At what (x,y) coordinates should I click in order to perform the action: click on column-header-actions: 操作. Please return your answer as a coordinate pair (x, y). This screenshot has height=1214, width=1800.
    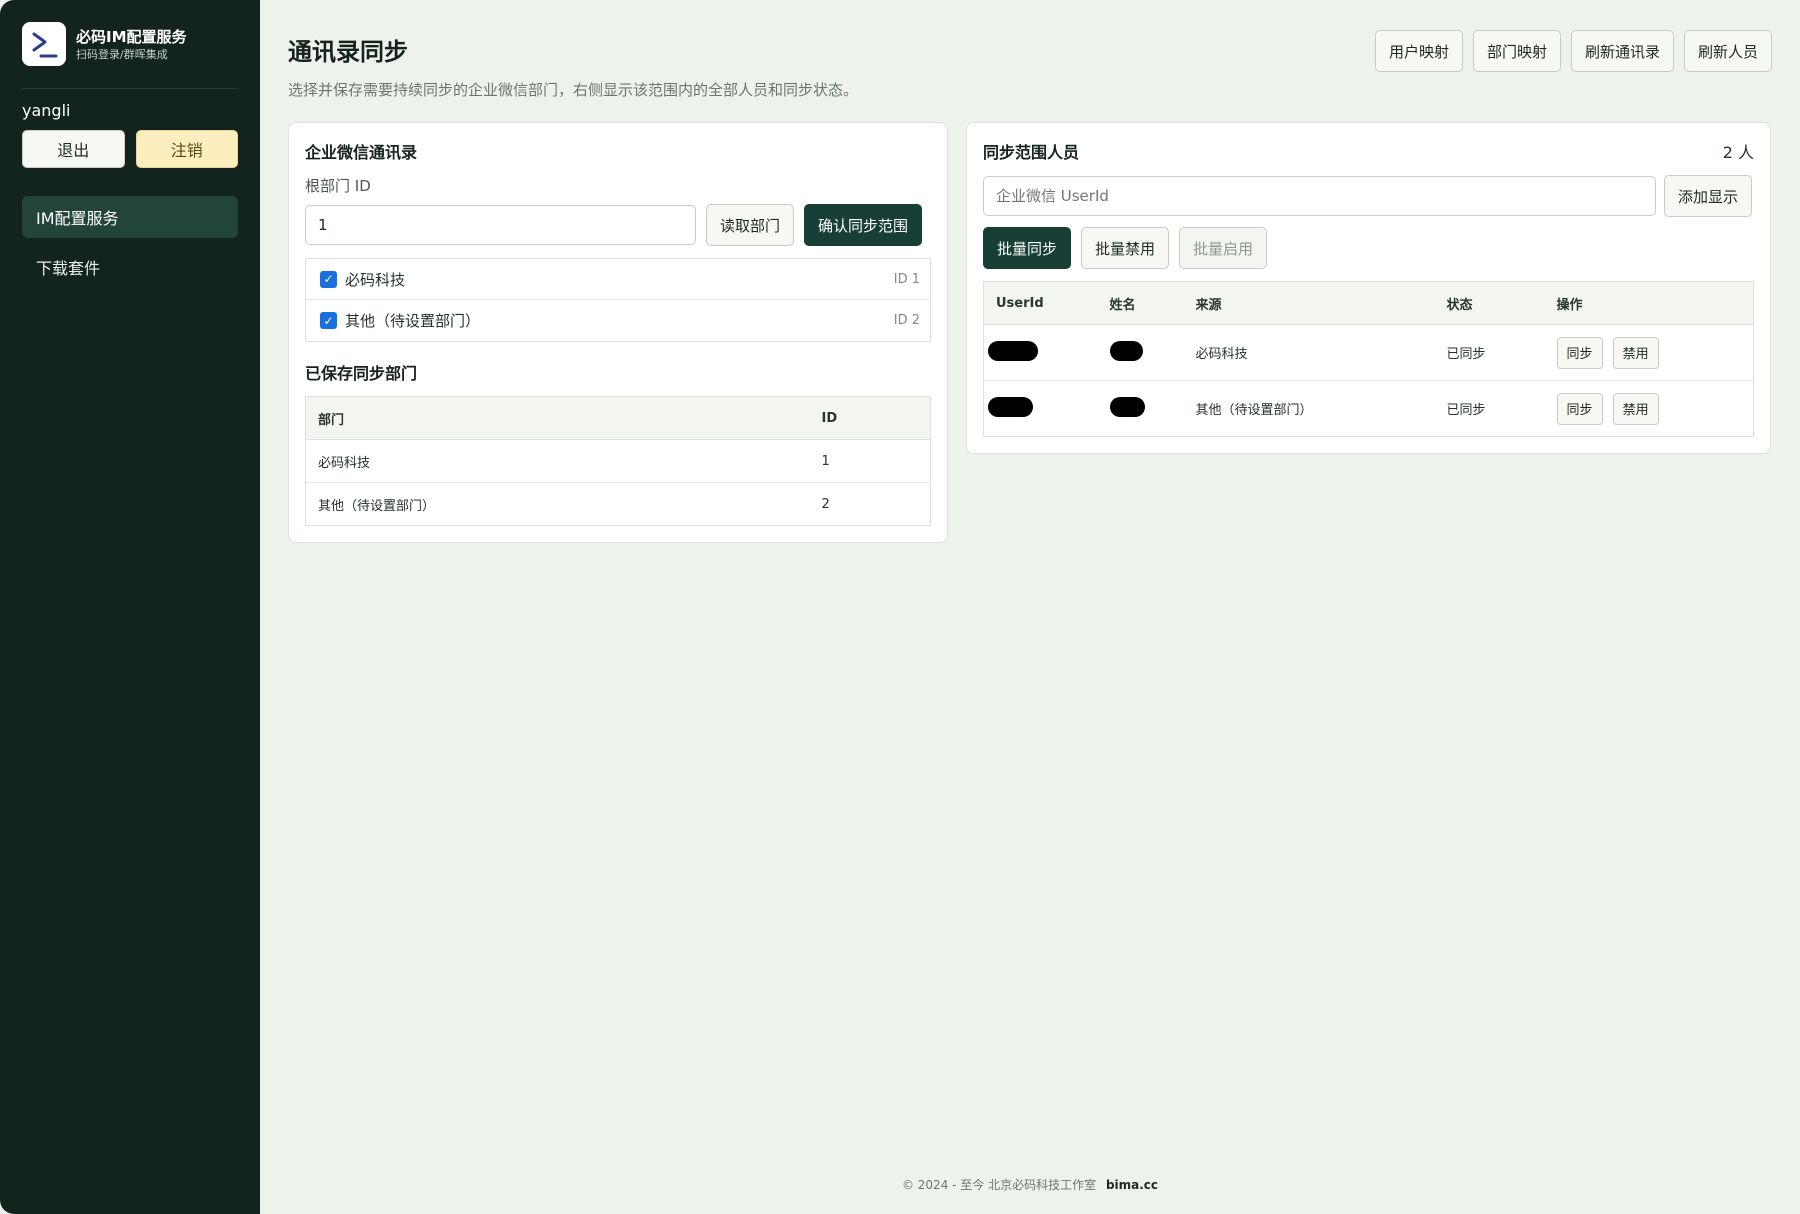
    Looking at the image, I should click on (1649, 303).